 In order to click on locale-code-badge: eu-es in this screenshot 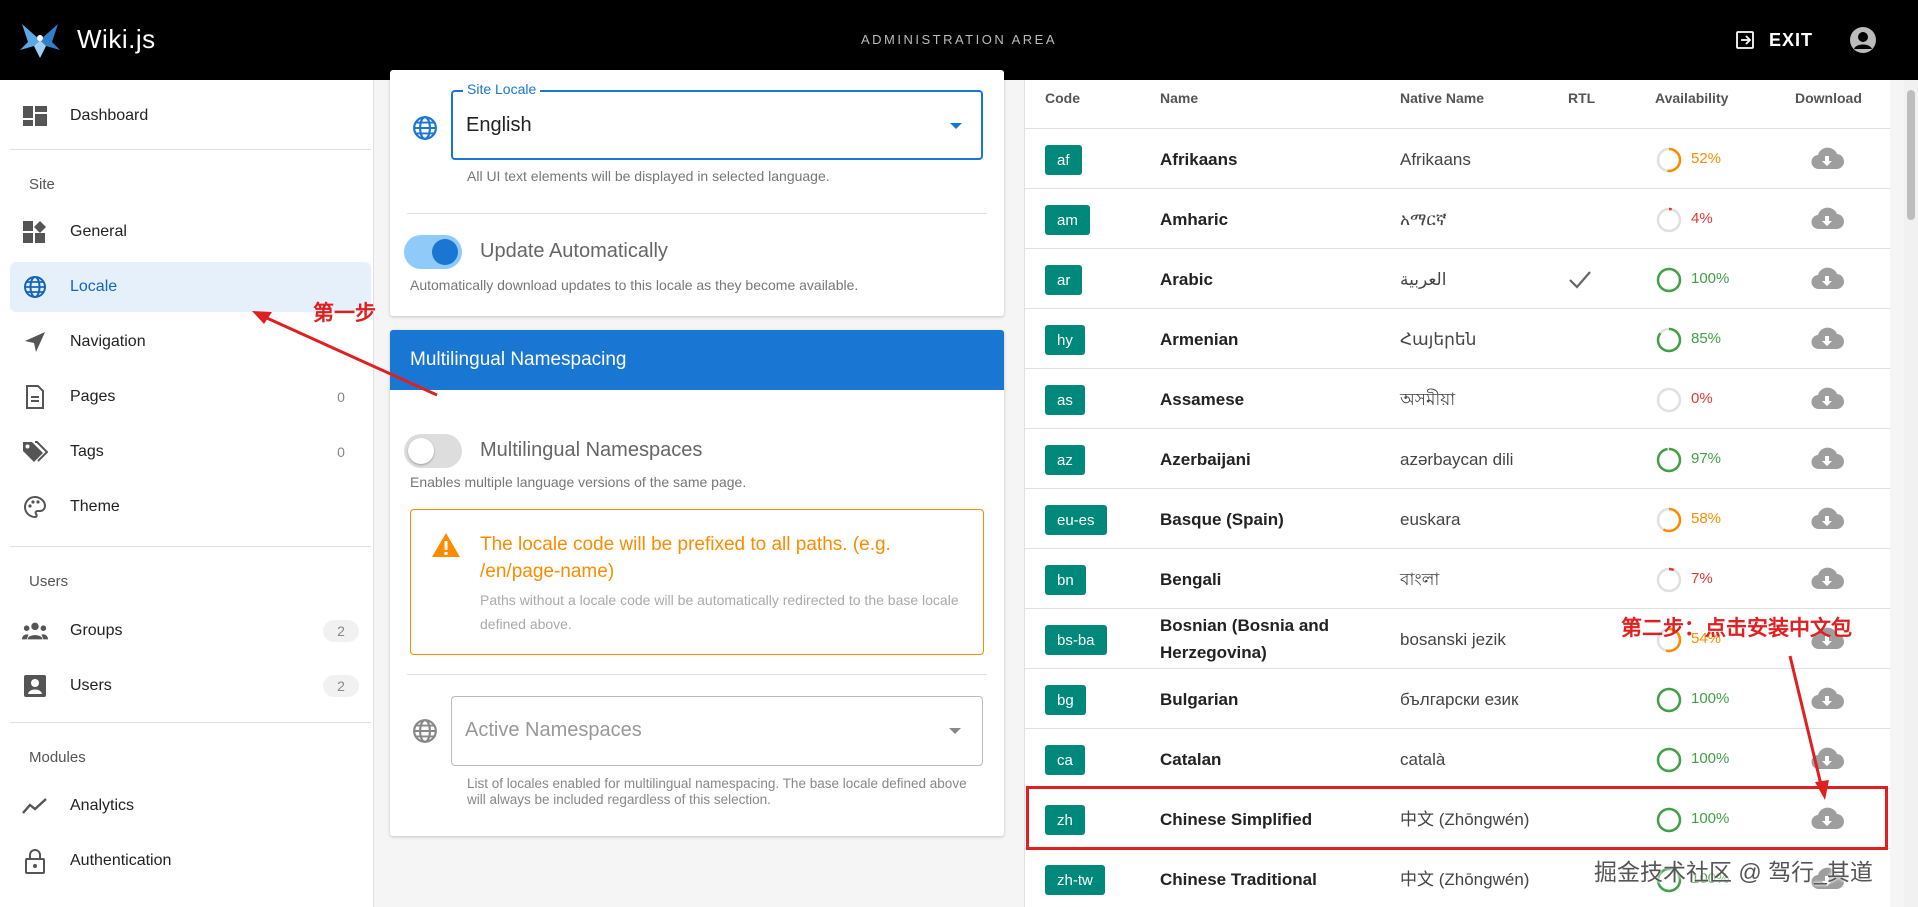, I will do `click(1076, 520)`.